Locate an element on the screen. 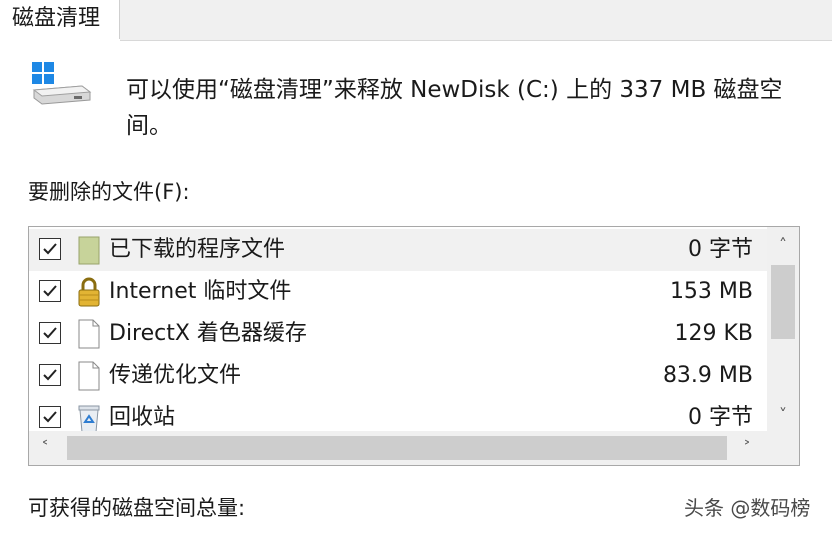 The image size is (832, 535). file-name: 回收站 is located at coordinates (142, 417).